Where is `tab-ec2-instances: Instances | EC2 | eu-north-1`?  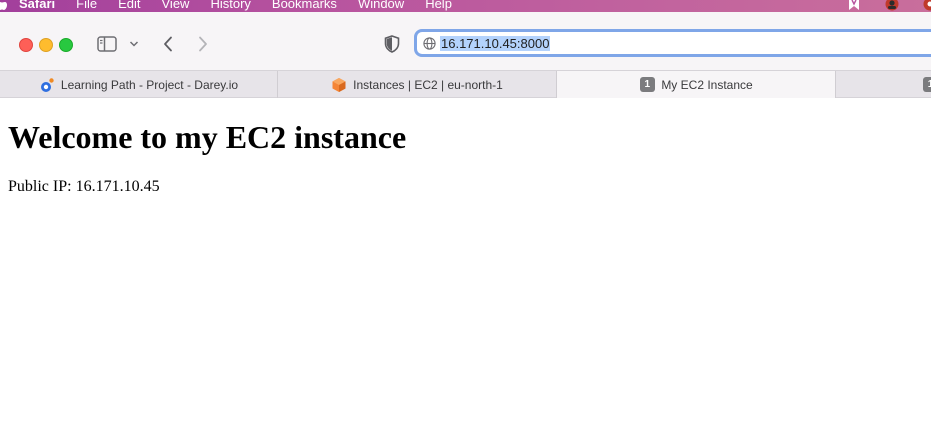 tab-ec2-instances: Instances | EC2 | eu-north-1 is located at coordinates (417, 84).